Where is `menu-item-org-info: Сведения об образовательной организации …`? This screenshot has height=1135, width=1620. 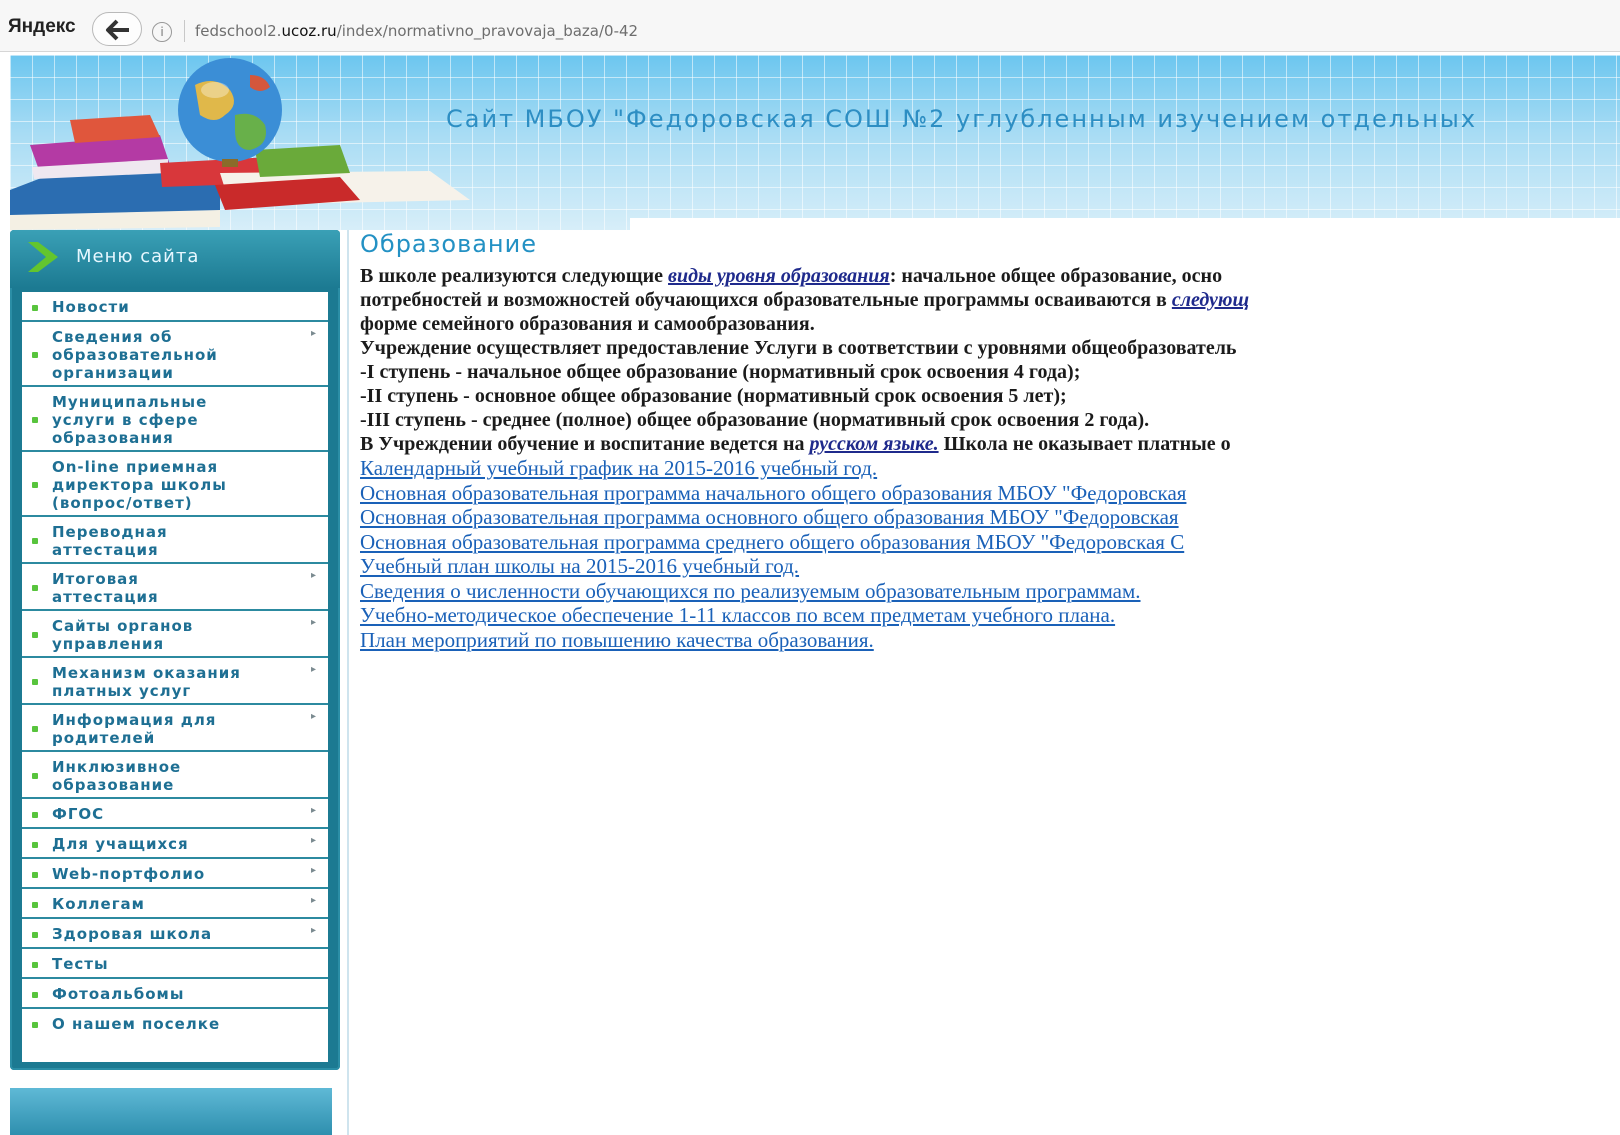 menu-item-org-info: Сведения об образовательной организации … is located at coordinates (175, 354).